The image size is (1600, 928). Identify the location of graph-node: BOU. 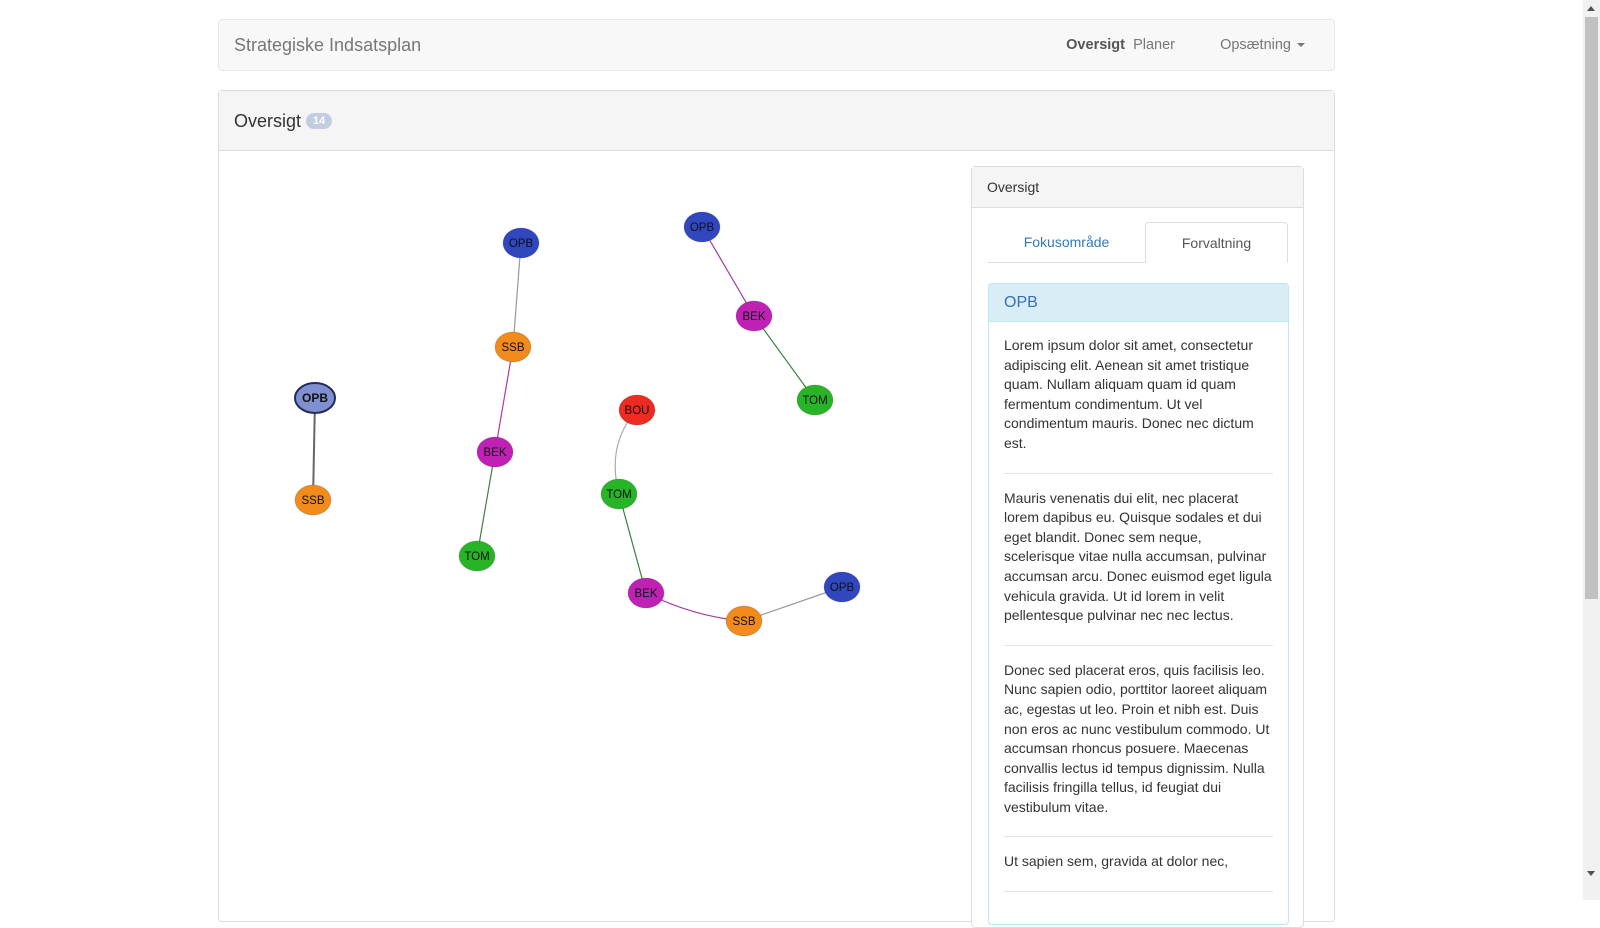
(637, 410).